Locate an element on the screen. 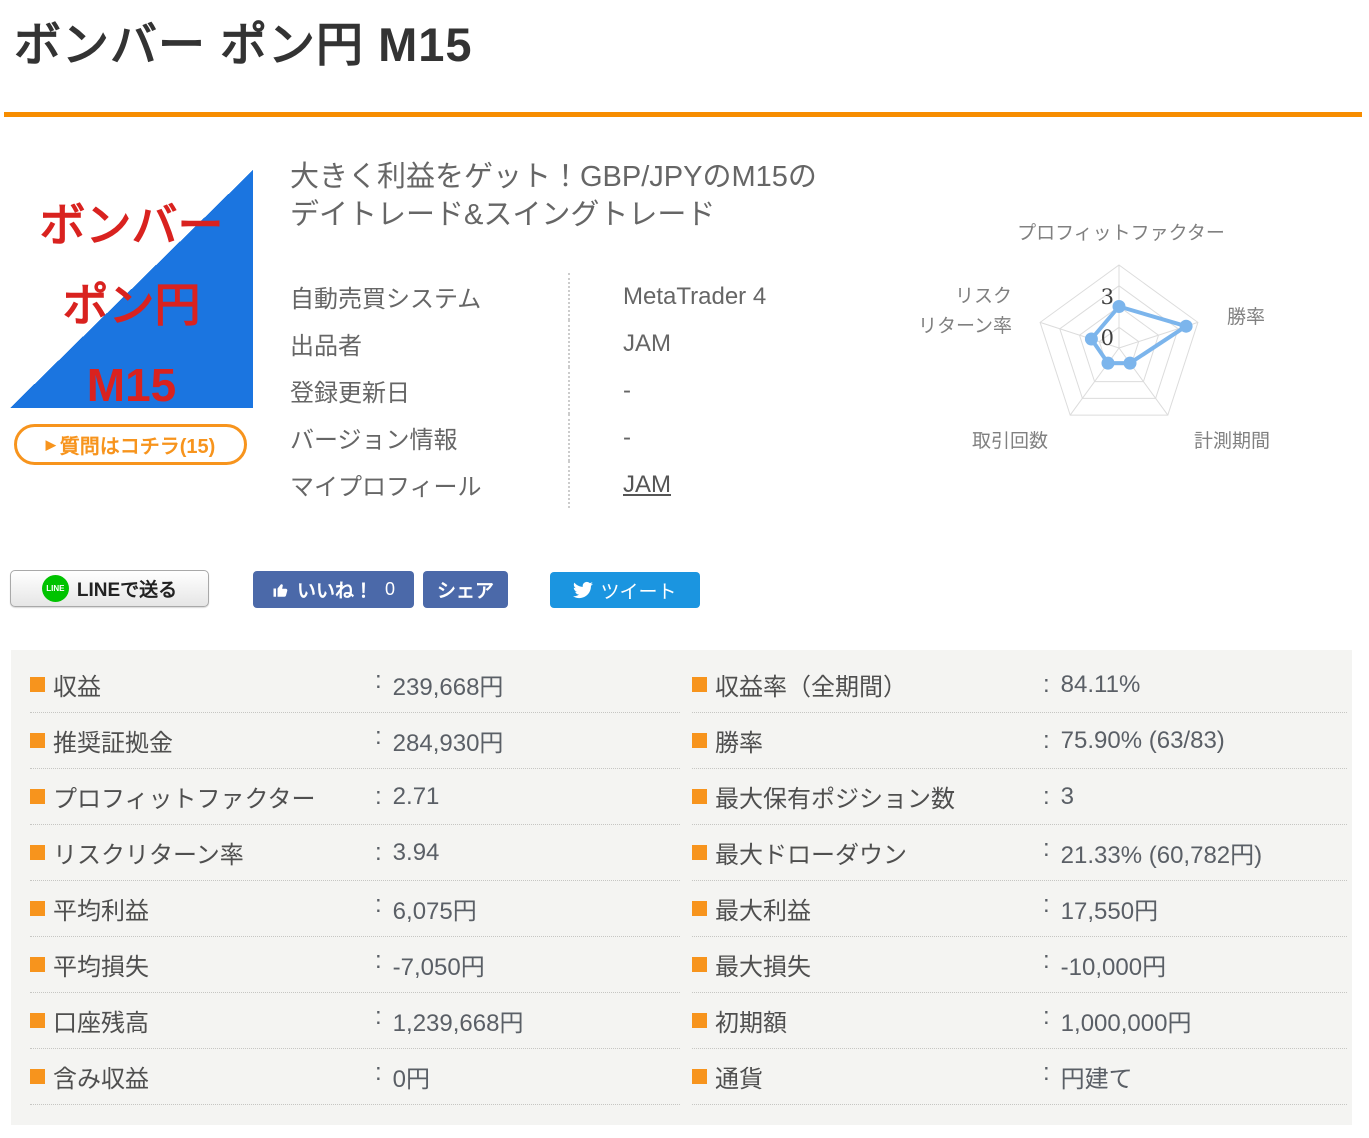 The image size is (1369, 1138). info-row: 出品者 JAM is located at coordinates (590, 343).